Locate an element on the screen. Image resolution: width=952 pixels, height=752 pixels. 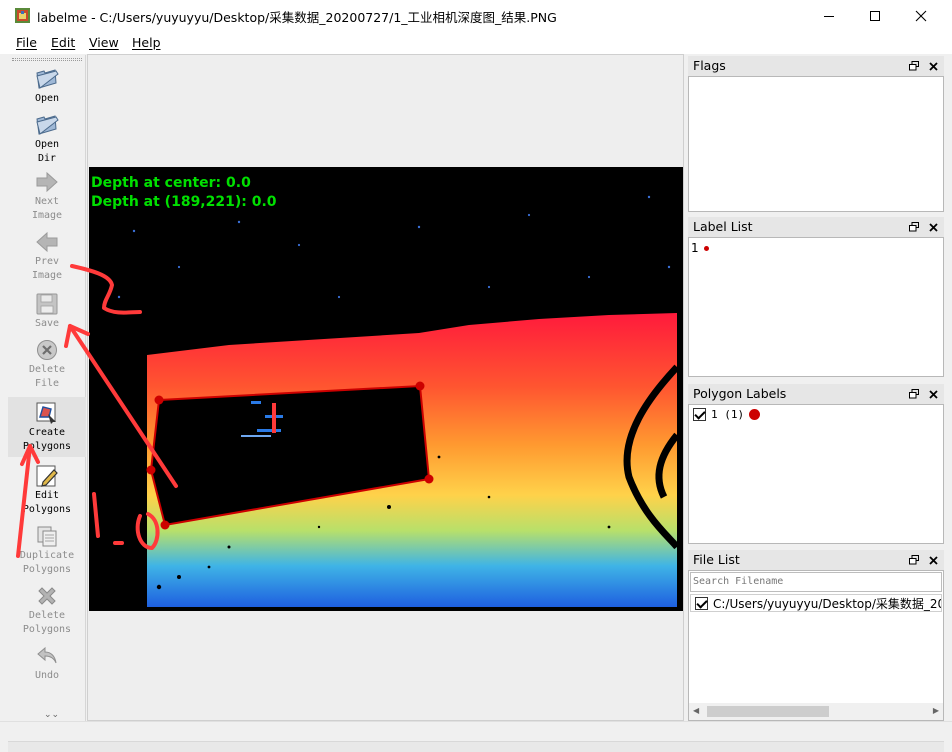
open-dir-button: Open Dir is located at coordinates (47, 138).